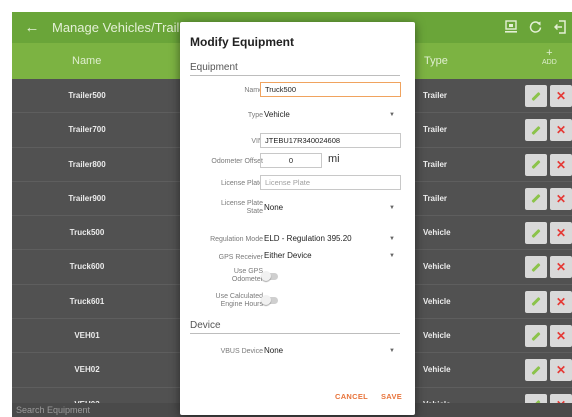  I want to click on row-name: VEH02, so click(87, 370).